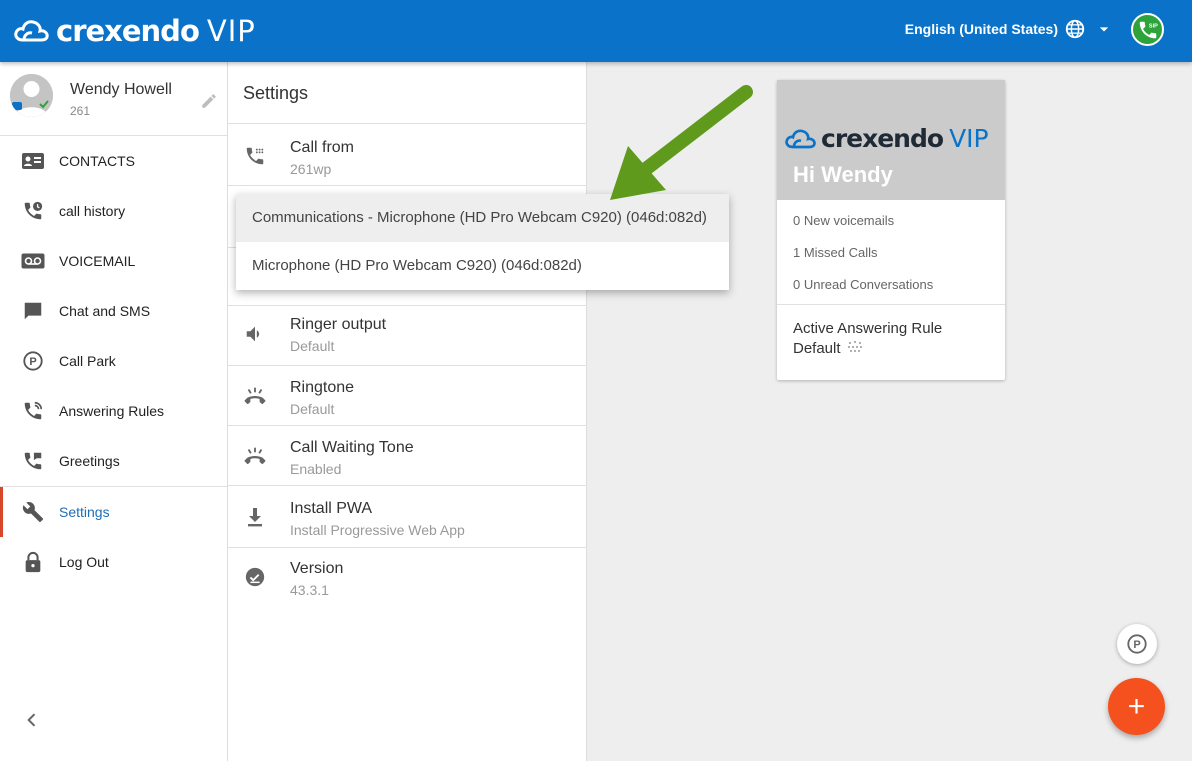  I want to click on user-avatar-icon, so click(31, 95).